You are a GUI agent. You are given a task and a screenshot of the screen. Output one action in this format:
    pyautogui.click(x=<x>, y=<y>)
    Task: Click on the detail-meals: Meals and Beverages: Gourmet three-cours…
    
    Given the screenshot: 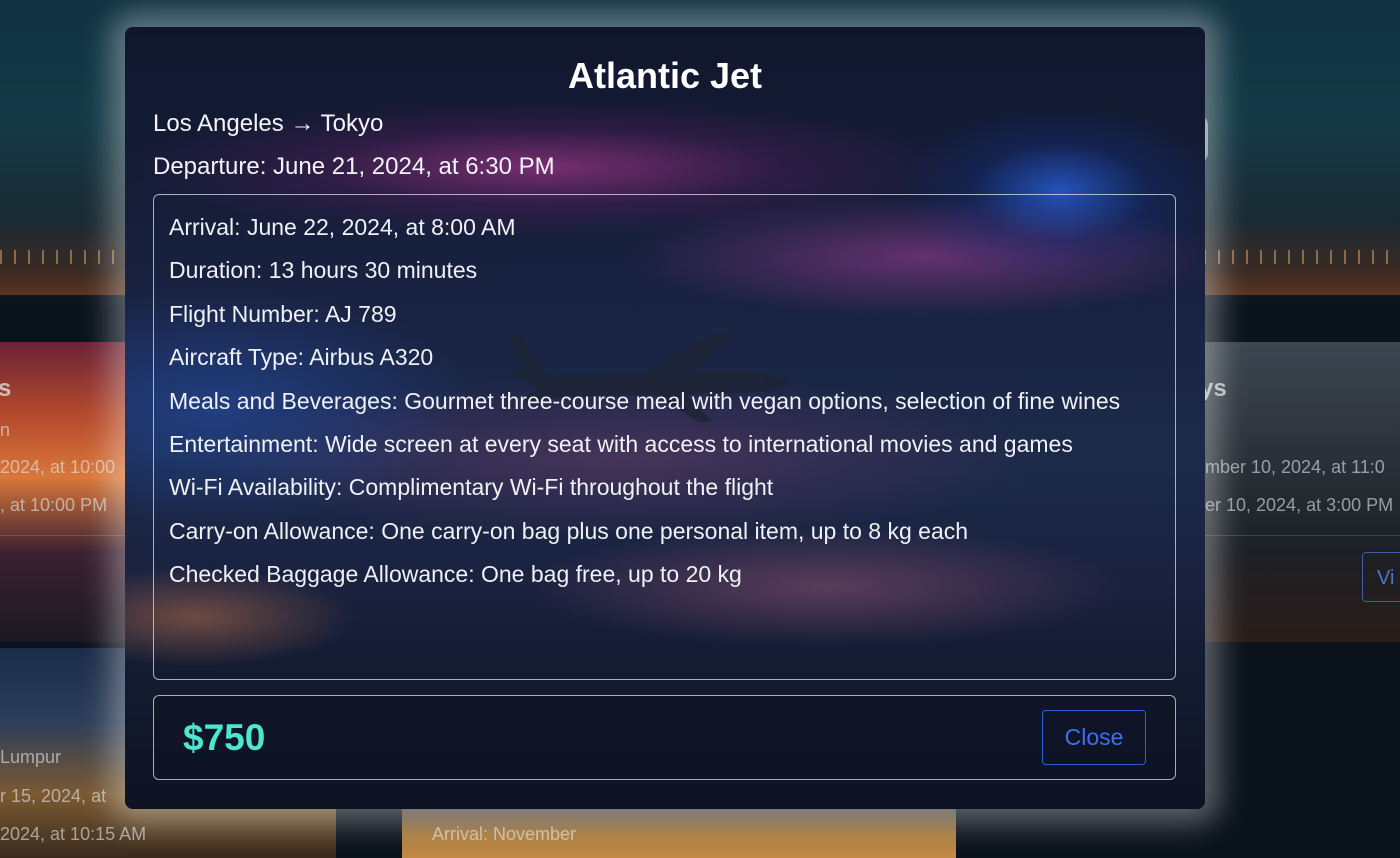 What is the action you would take?
    pyautogui.click(x=645, y=400)
    